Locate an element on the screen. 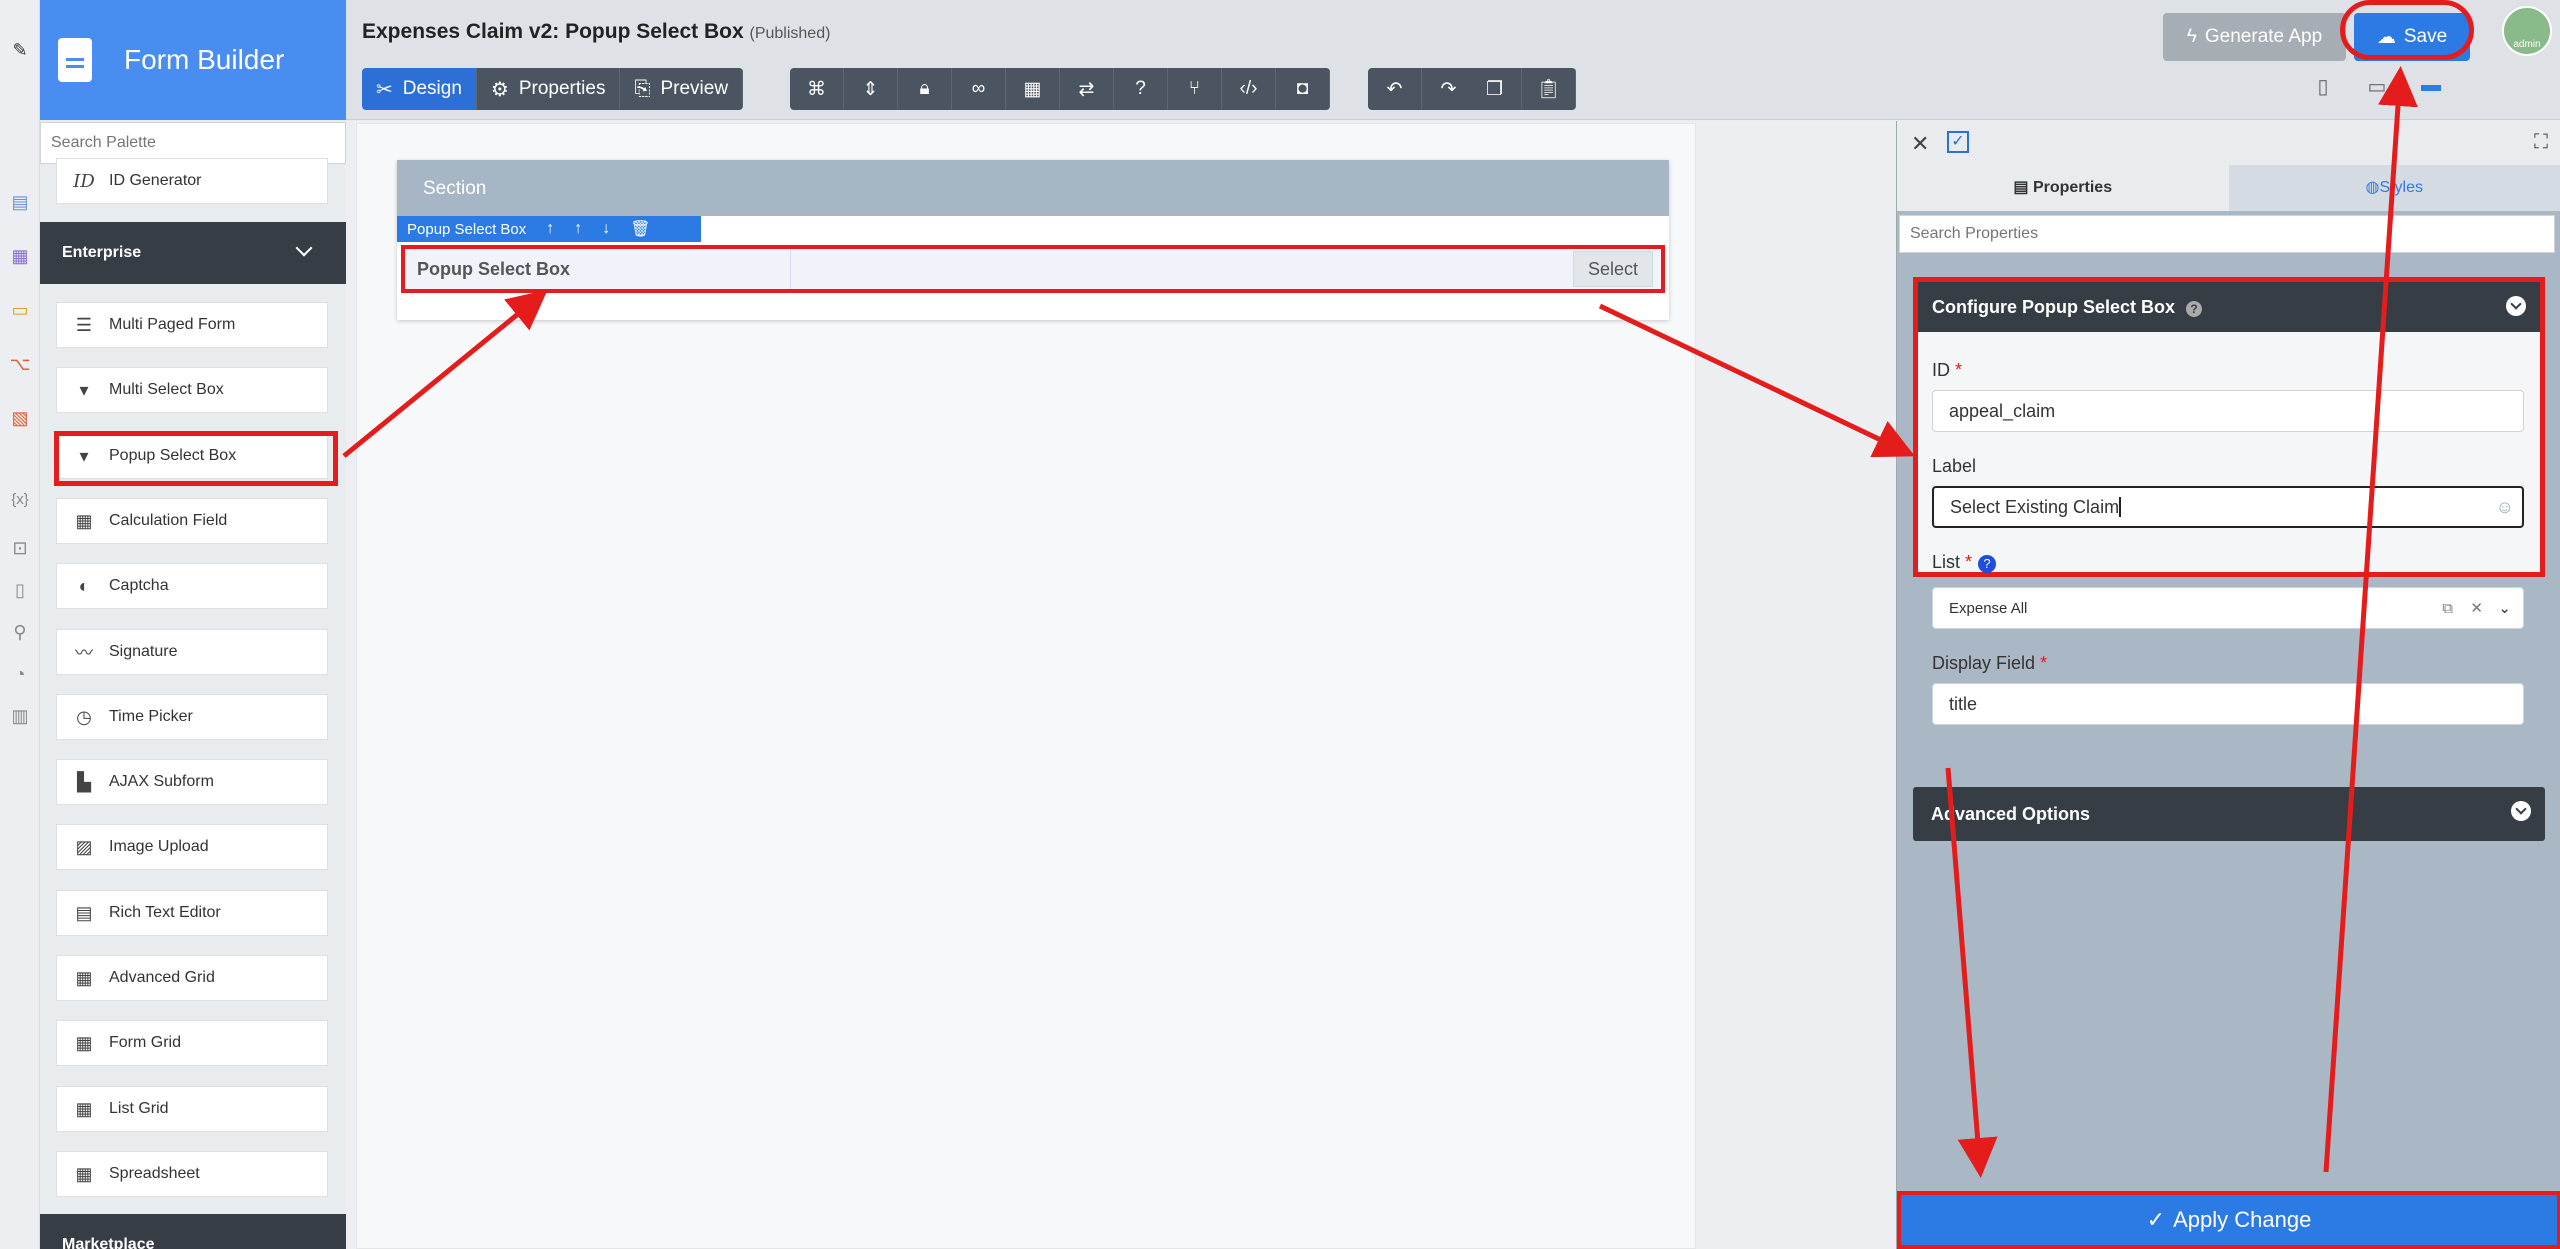 The width and height of the screenshot is (2560, 1249). arrow-apply-to-save is located at coordinates (2370, 619).